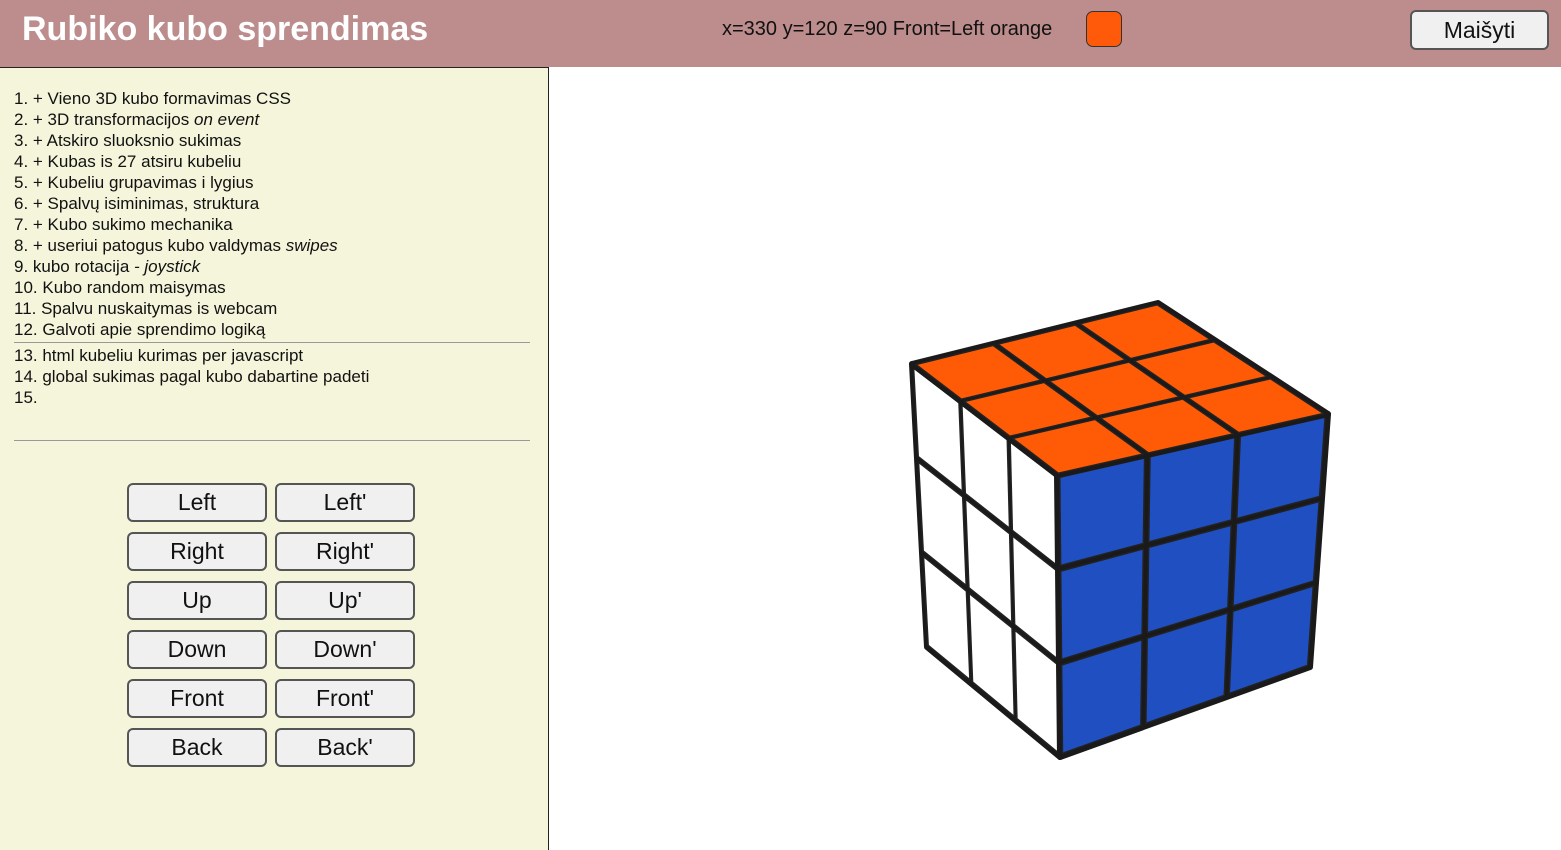  Describe the element at coordinates (345, 747) in the screenshot. I see `back-prime-button: Back'` at that location.